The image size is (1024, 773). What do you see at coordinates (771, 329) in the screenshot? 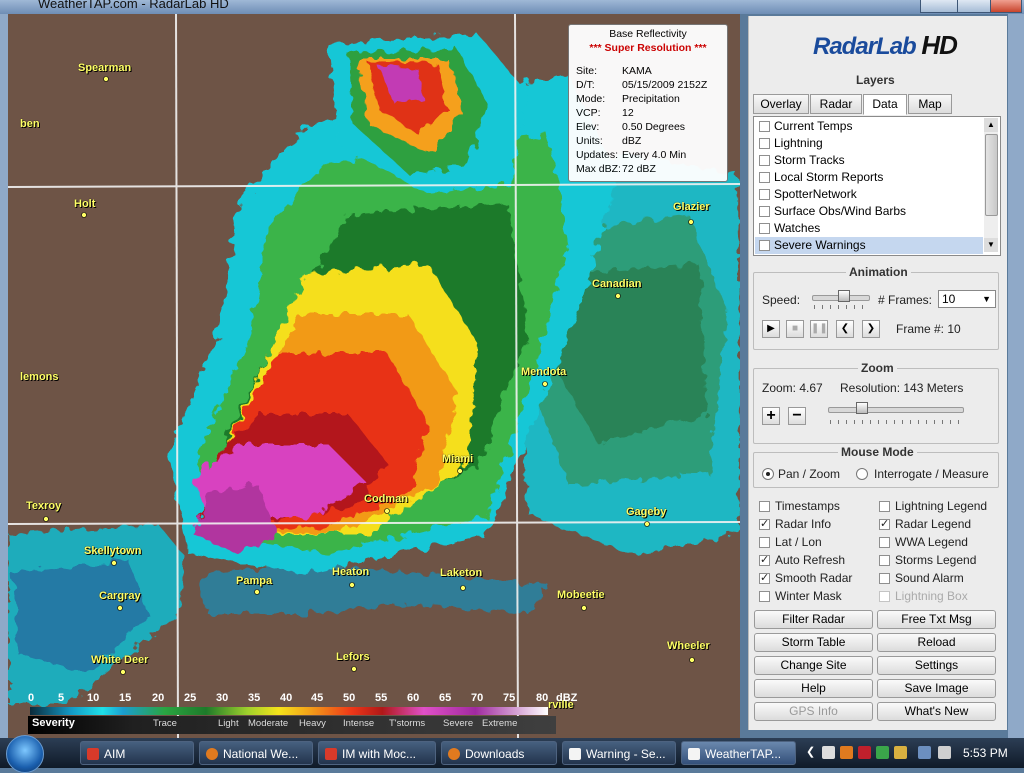
I see `play-button: ▶` at bounding box center [771, 329].